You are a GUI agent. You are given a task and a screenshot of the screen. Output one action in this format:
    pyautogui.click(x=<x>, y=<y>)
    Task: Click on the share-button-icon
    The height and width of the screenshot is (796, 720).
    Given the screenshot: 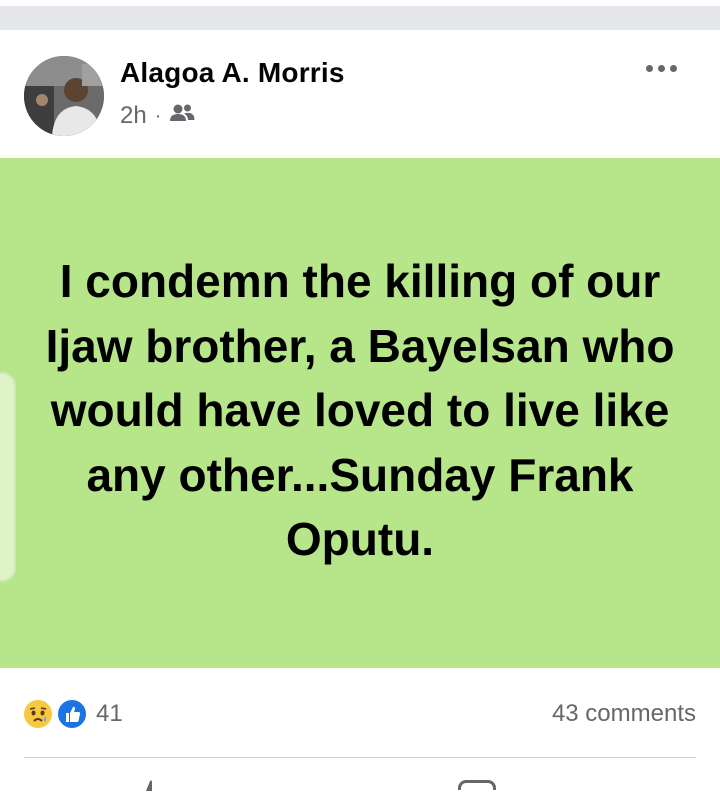 What is the action you would take?
    pyautogui.click(x=477, y=785)
    